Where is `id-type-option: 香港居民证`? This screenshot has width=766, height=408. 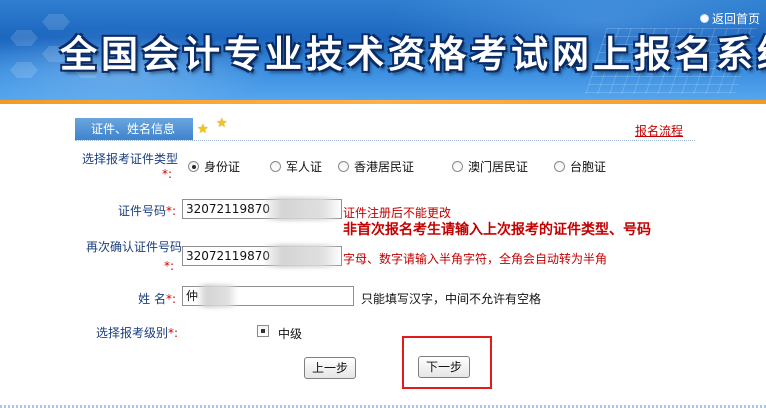
id-type-option: 香港居民证 is located at coordinates (376, 166).